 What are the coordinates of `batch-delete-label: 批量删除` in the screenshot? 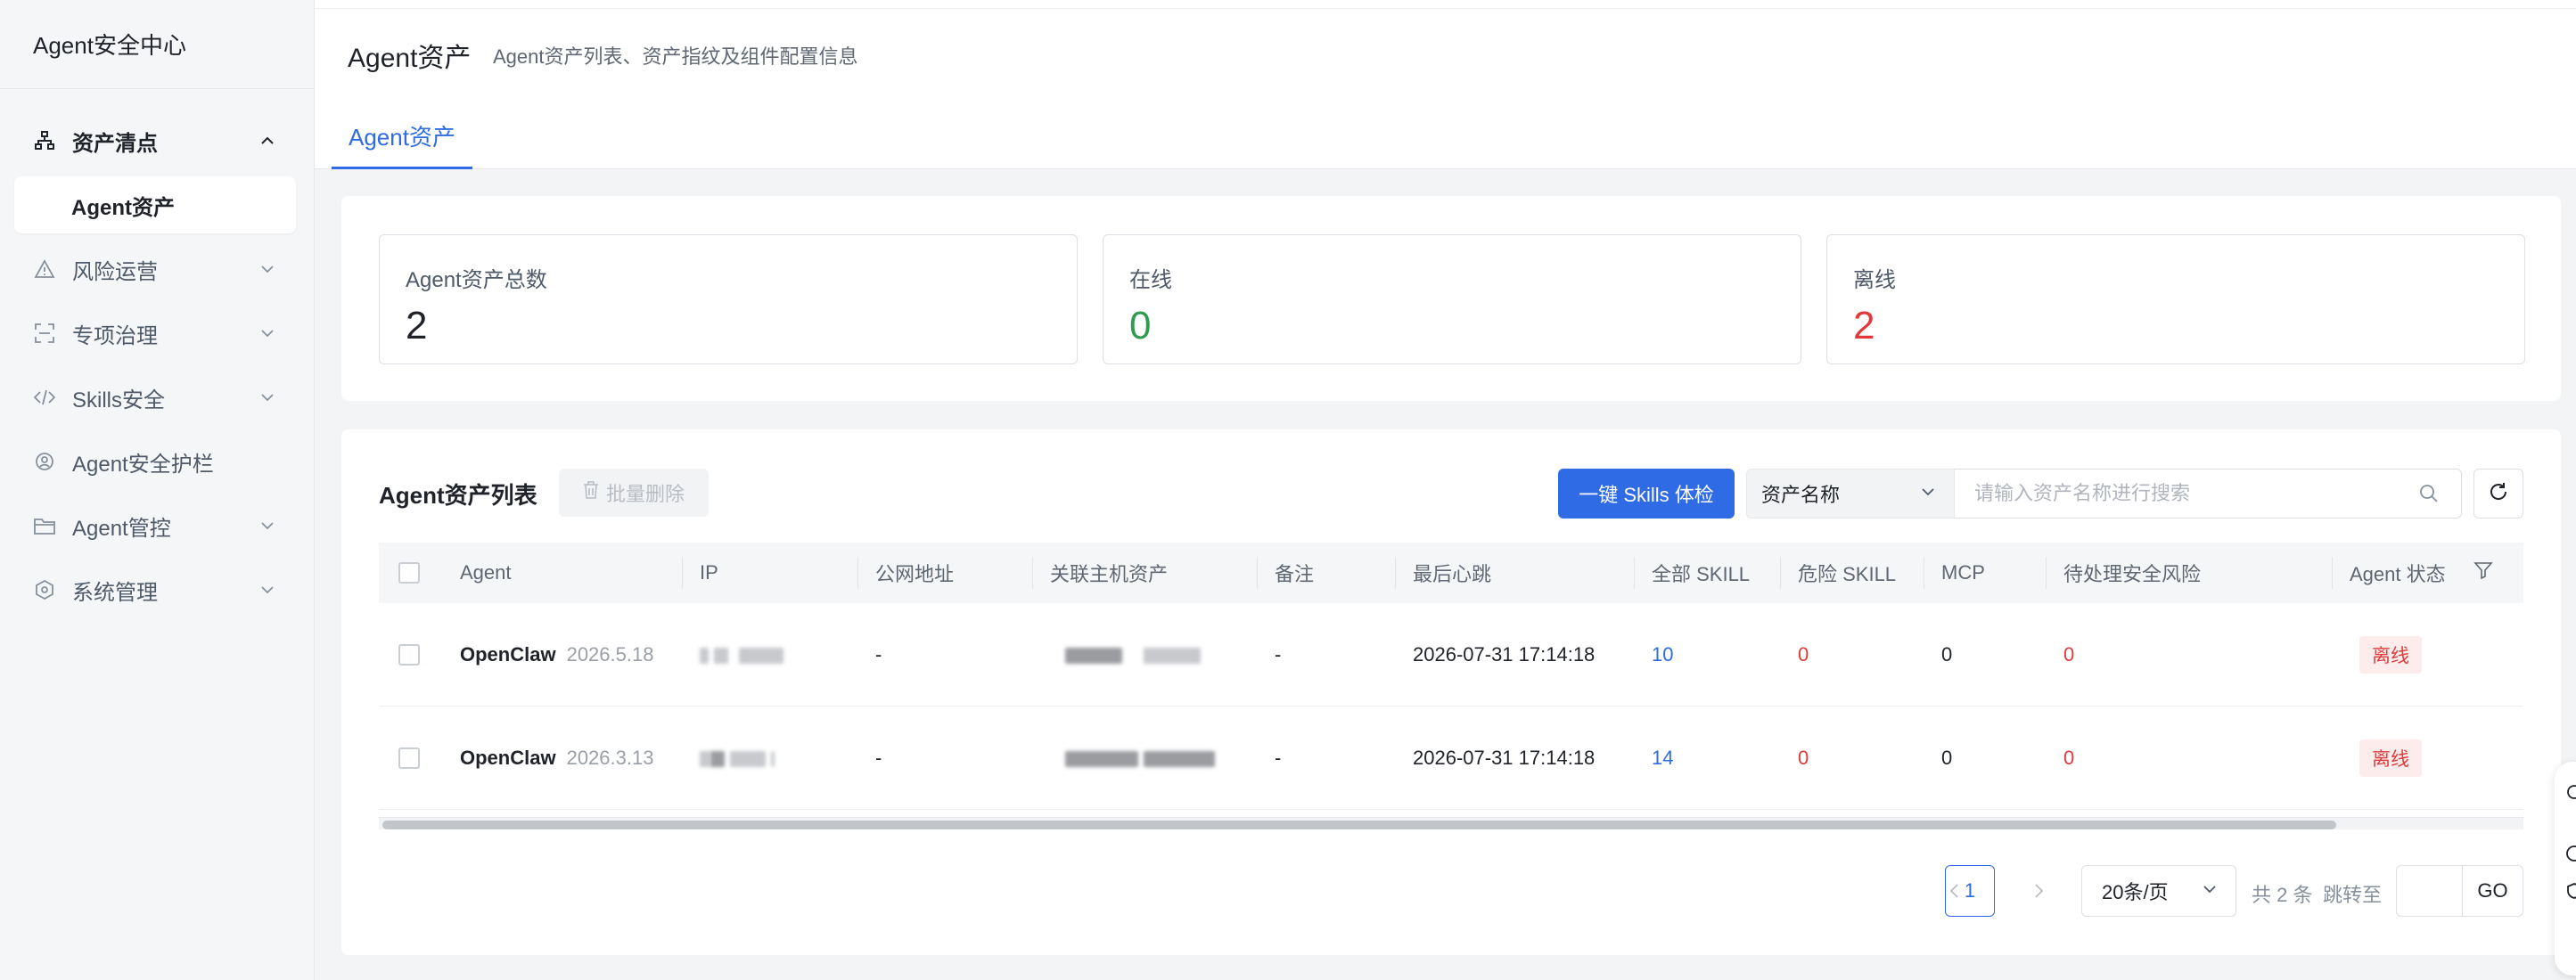 It's located at (645, 494).